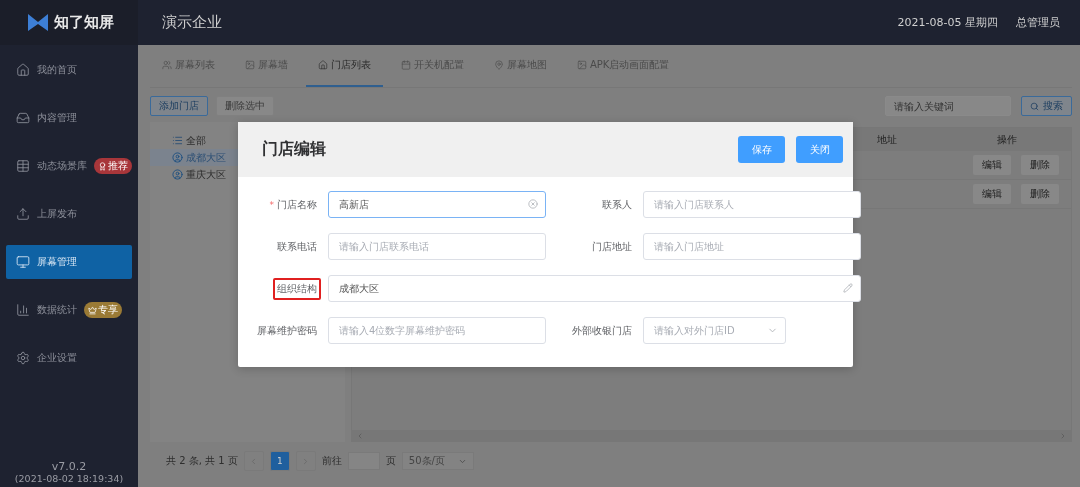 The height and width of the screenshot is (487, 1080). Describe the element at coordinates (192, 22) in the screenshot. I see `company-name: 演示企业` at that location.